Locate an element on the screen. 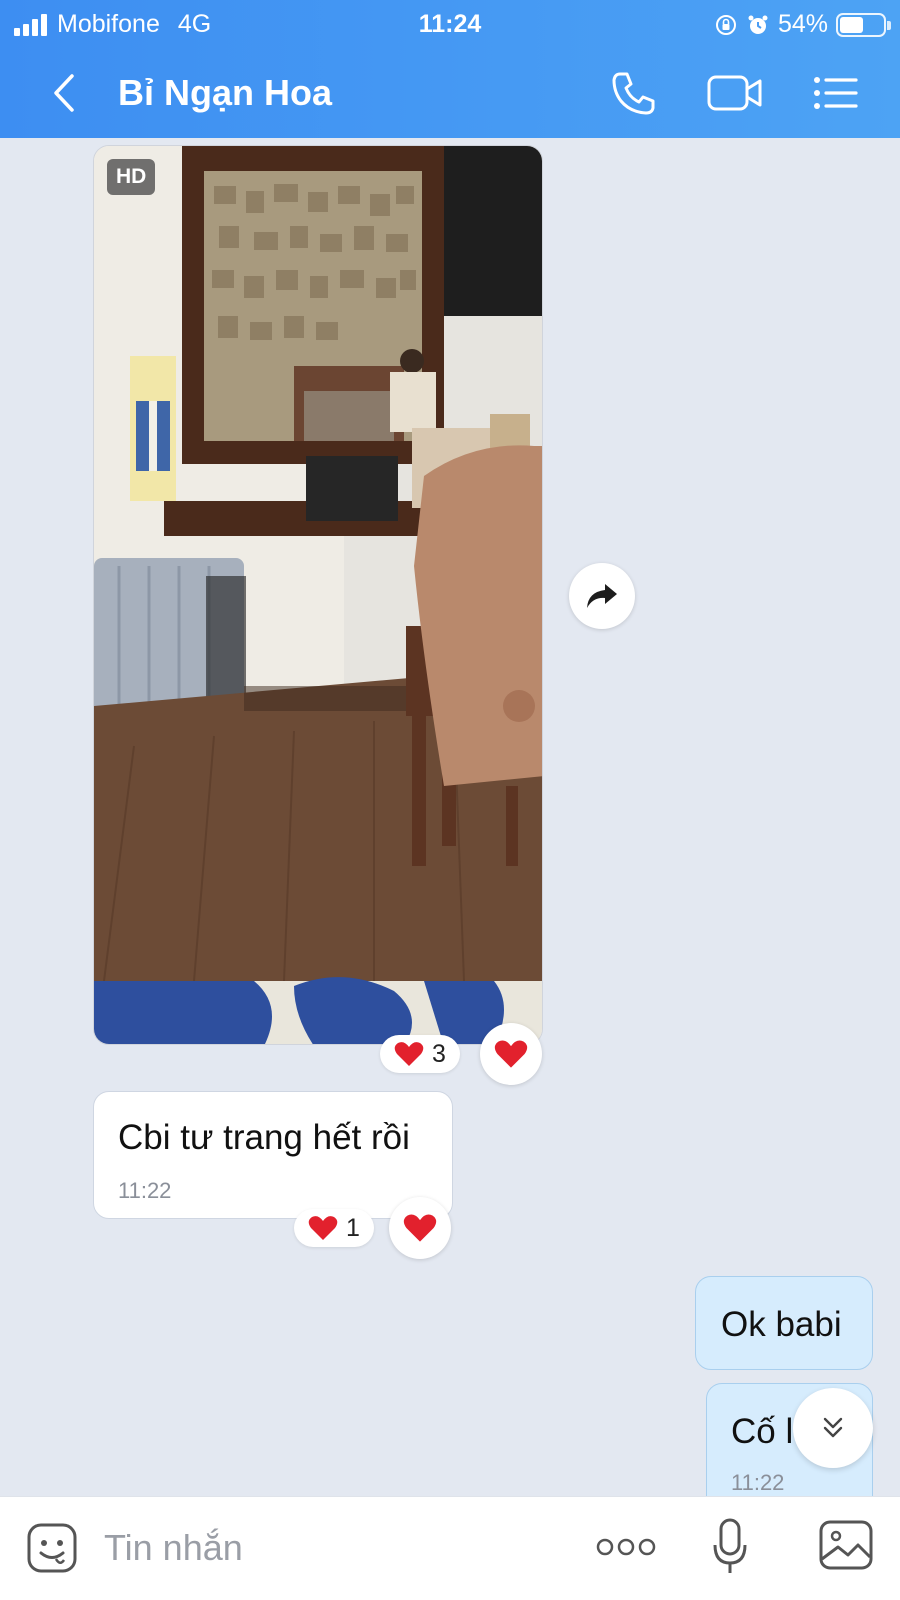 This screenshot has height=1600, width=900. phone-icon is located at coordinates (634, 93).